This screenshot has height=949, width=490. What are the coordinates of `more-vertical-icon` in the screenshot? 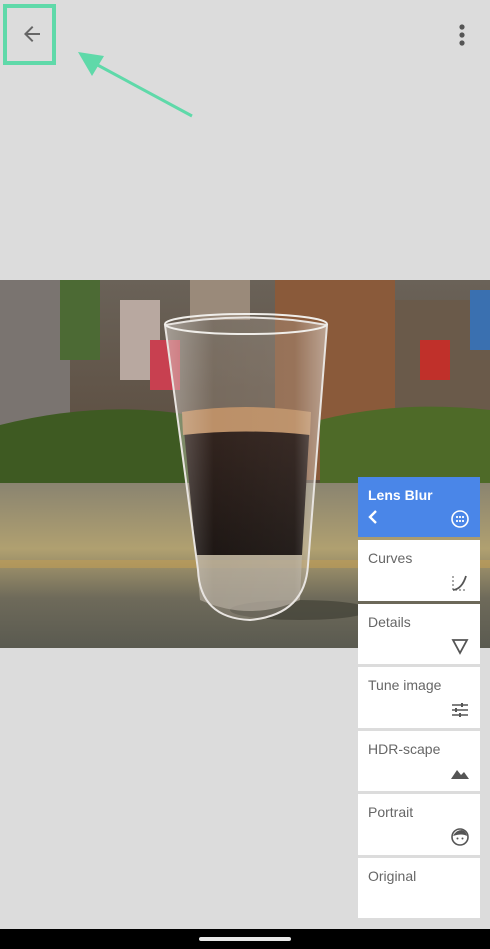 It's located at (462, 35).